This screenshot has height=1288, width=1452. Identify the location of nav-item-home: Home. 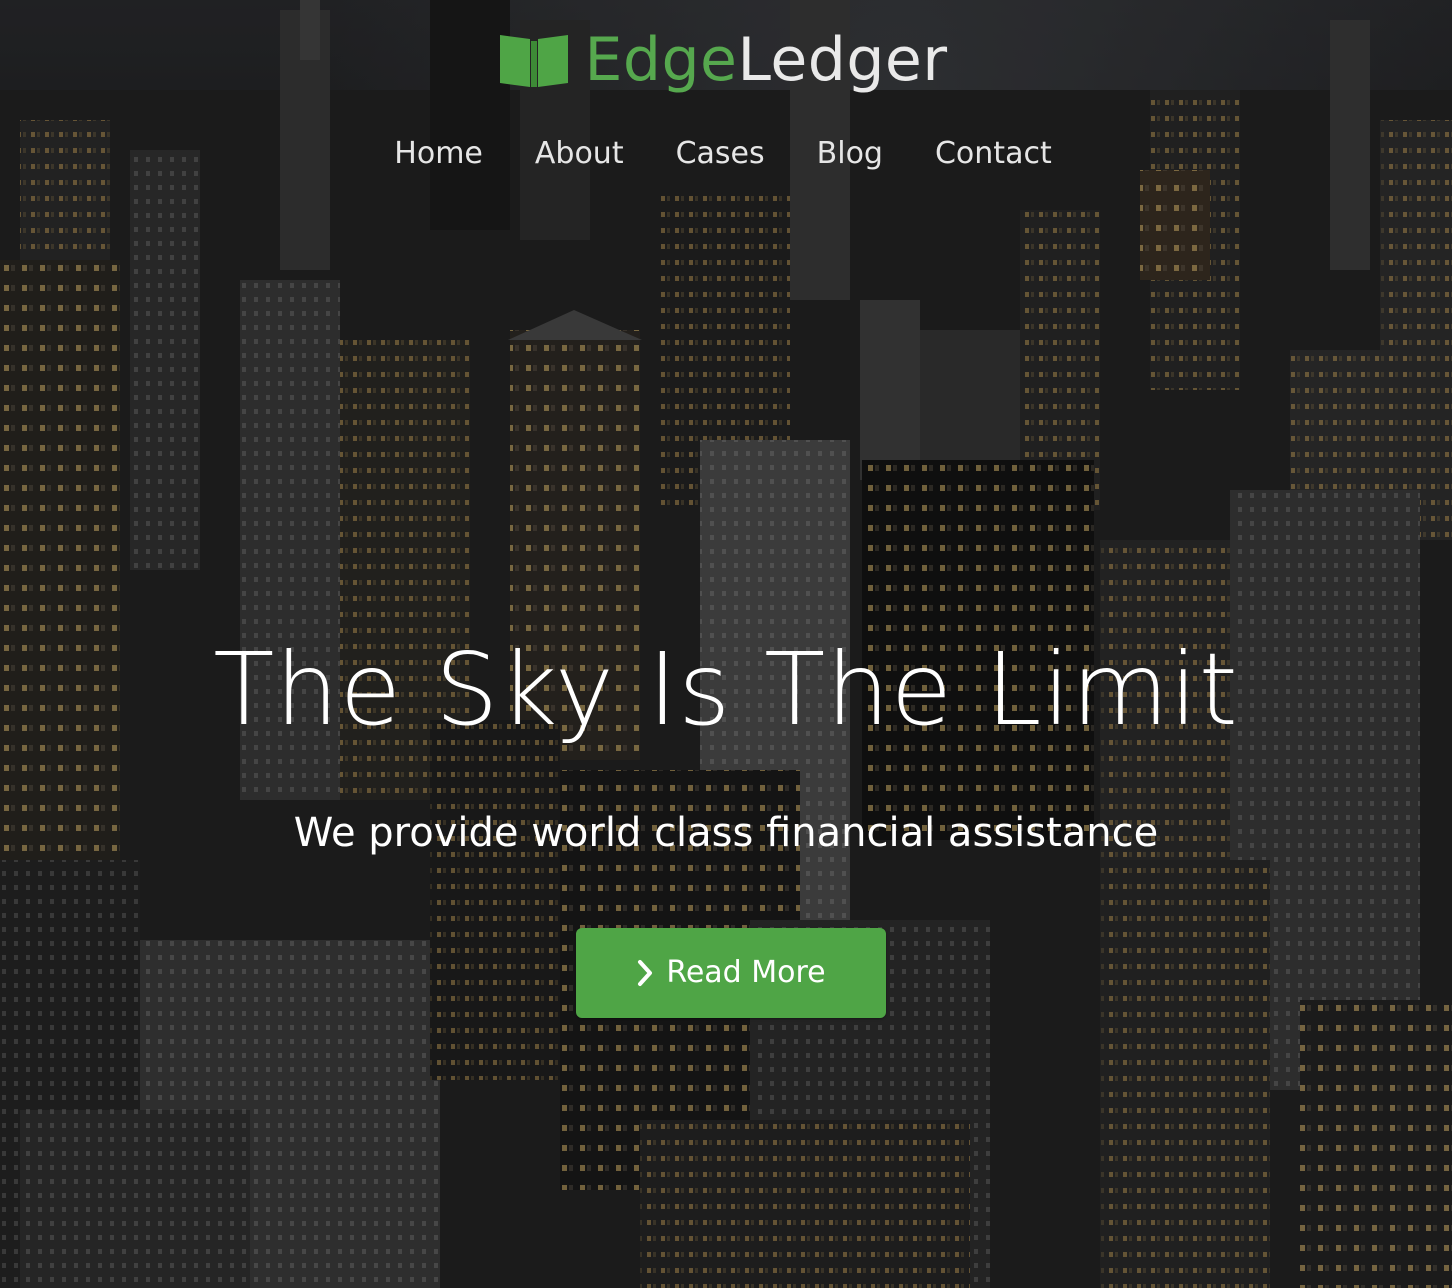
(438, 154).